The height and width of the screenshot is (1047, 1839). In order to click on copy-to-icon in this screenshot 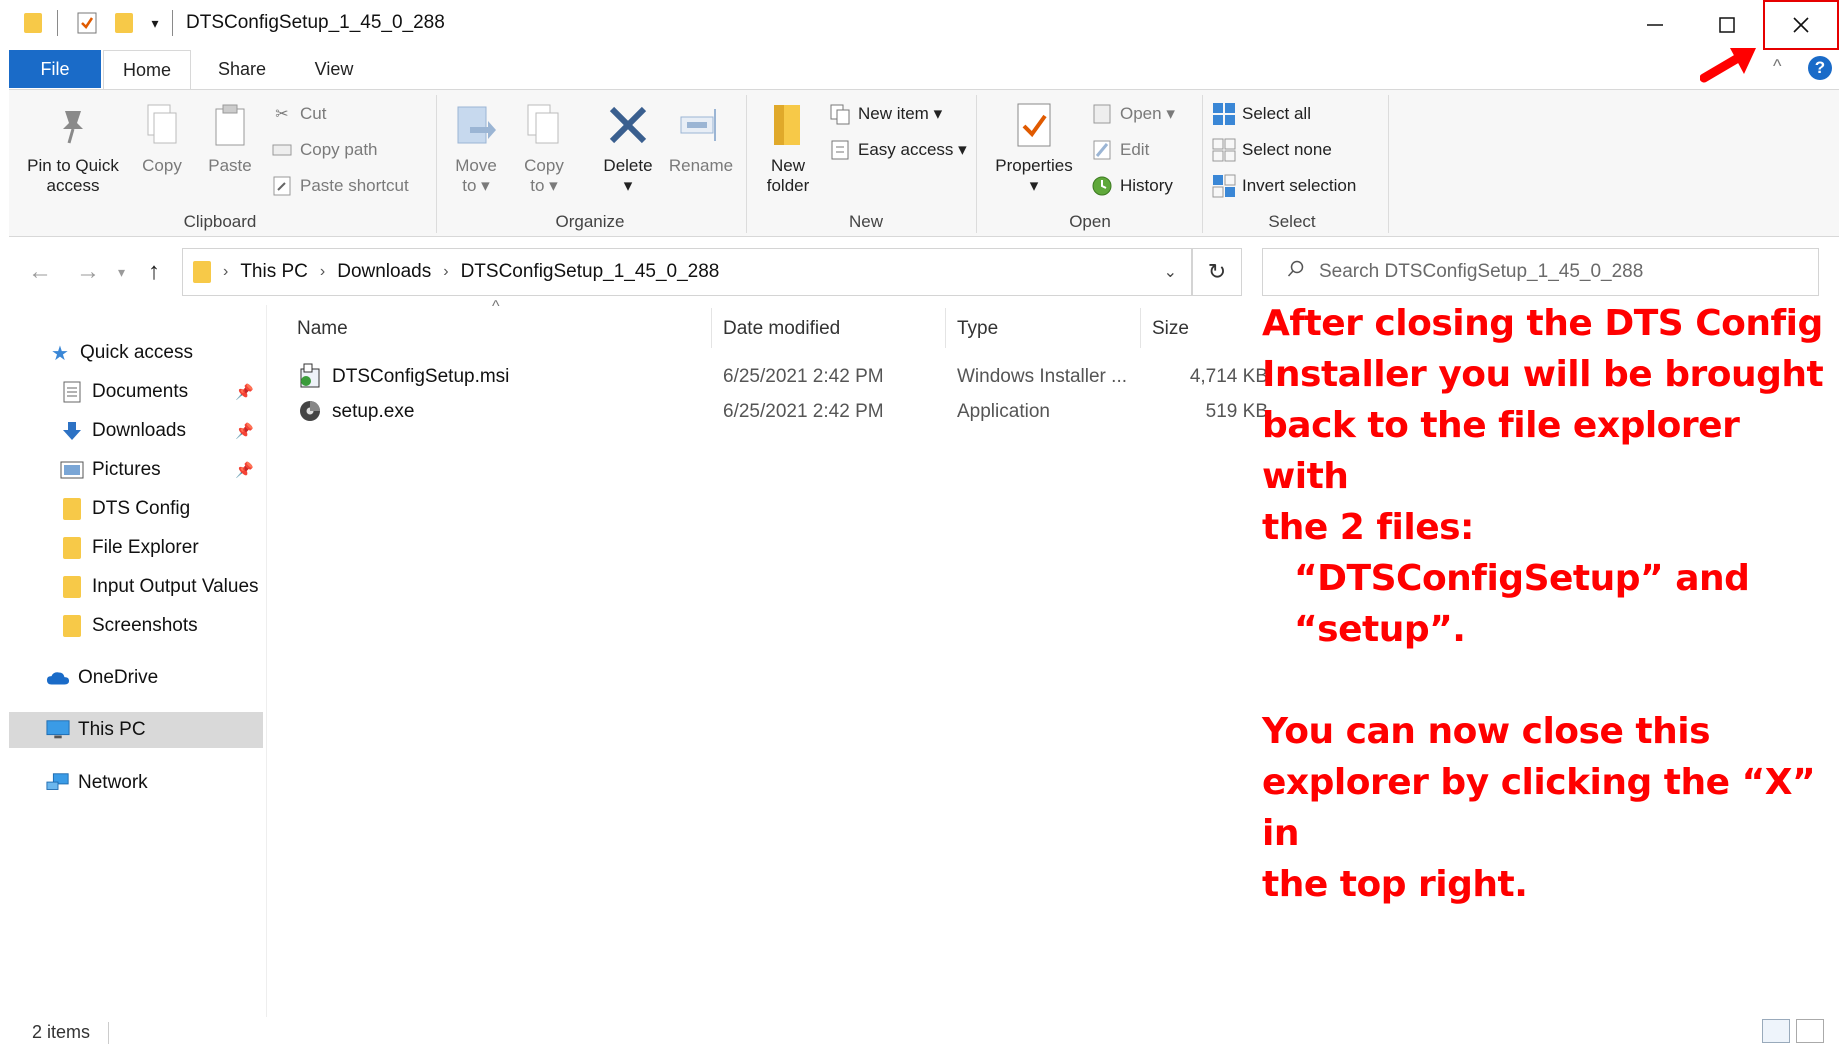, I will do `click(544, 125)`.